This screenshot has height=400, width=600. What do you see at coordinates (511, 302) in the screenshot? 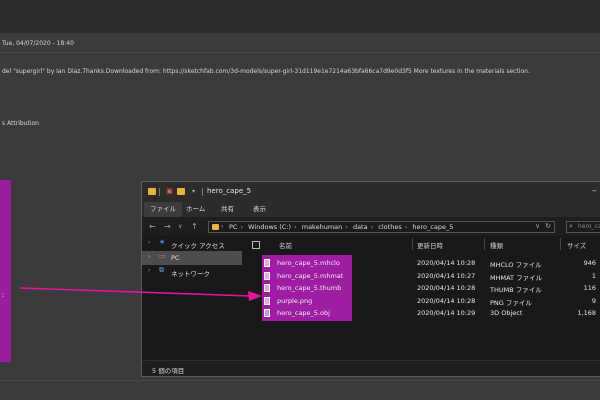
I see `file-type: PNG ファイル` at bounding box center [511, 302].